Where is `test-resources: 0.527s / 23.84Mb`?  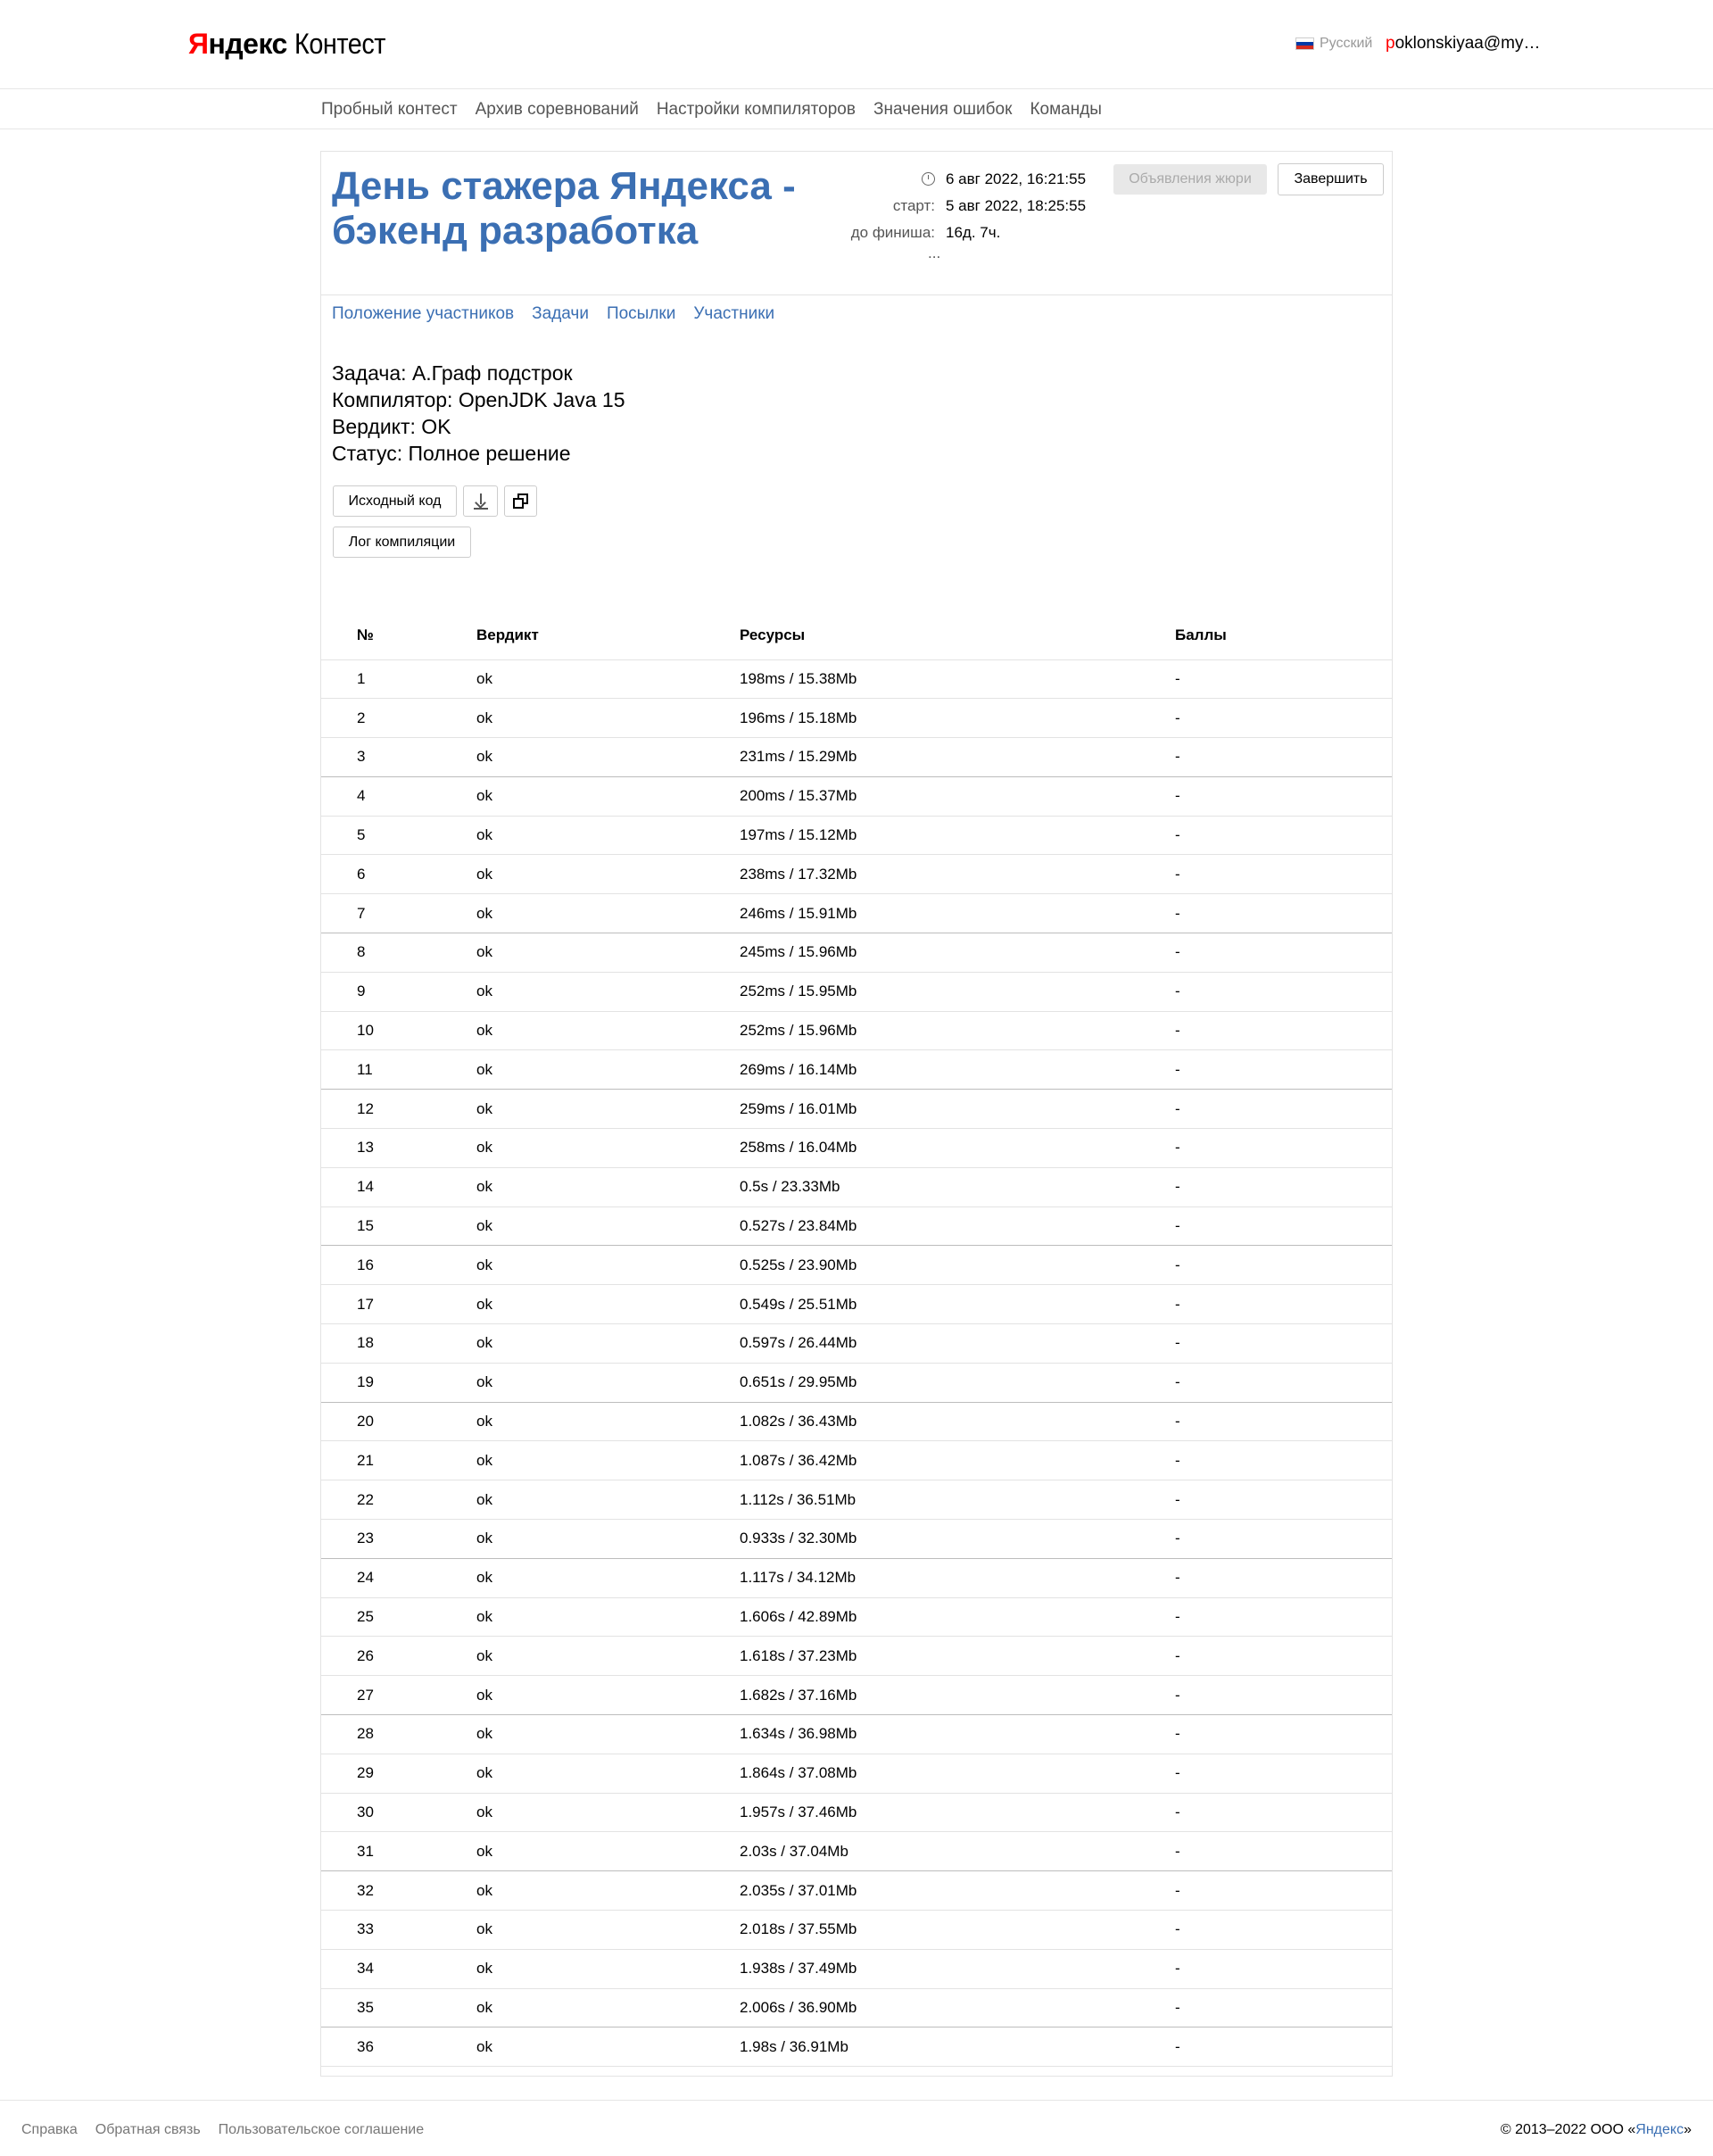 test-resources: 0.527s / 23.84Mb is located at coordinates (957, 1227).